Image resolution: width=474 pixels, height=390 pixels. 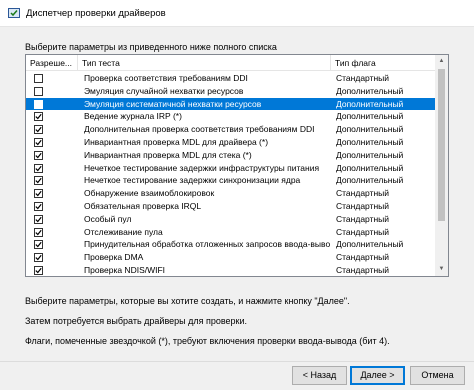 I want to click on test-name-cell: Инвариантная проверка MDL для стека (*), so click(x=168, y=154).